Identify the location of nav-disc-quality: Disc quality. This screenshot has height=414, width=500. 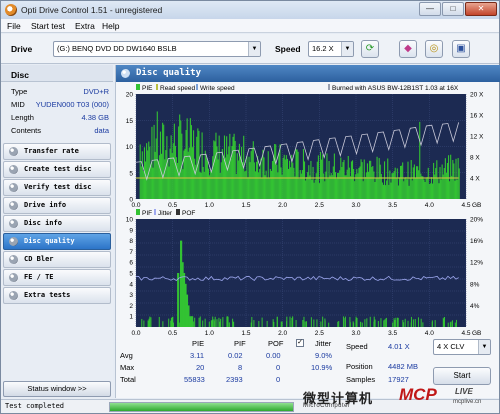
(57, 241).